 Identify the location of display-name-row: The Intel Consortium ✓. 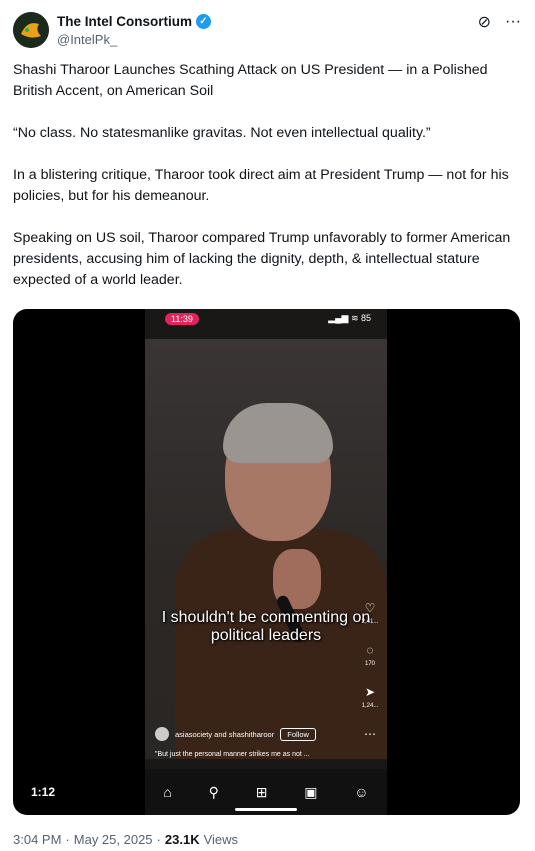
(134, 21).